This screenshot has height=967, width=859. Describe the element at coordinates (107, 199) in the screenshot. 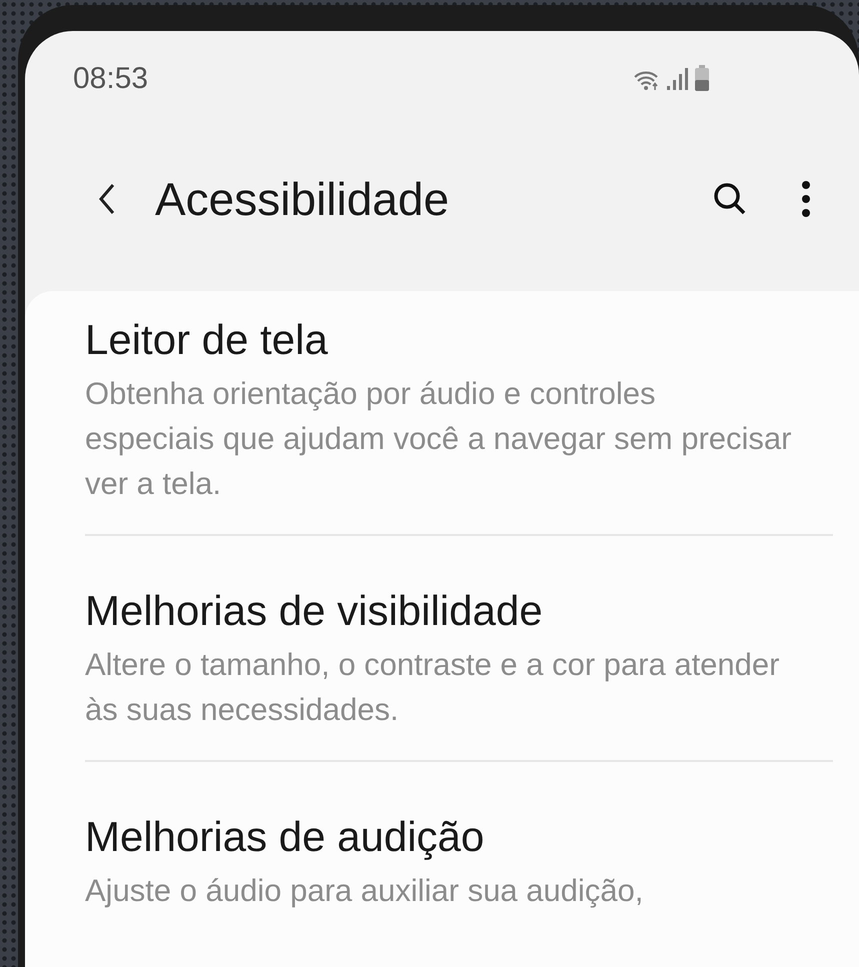

I see `back-icon` at that location.